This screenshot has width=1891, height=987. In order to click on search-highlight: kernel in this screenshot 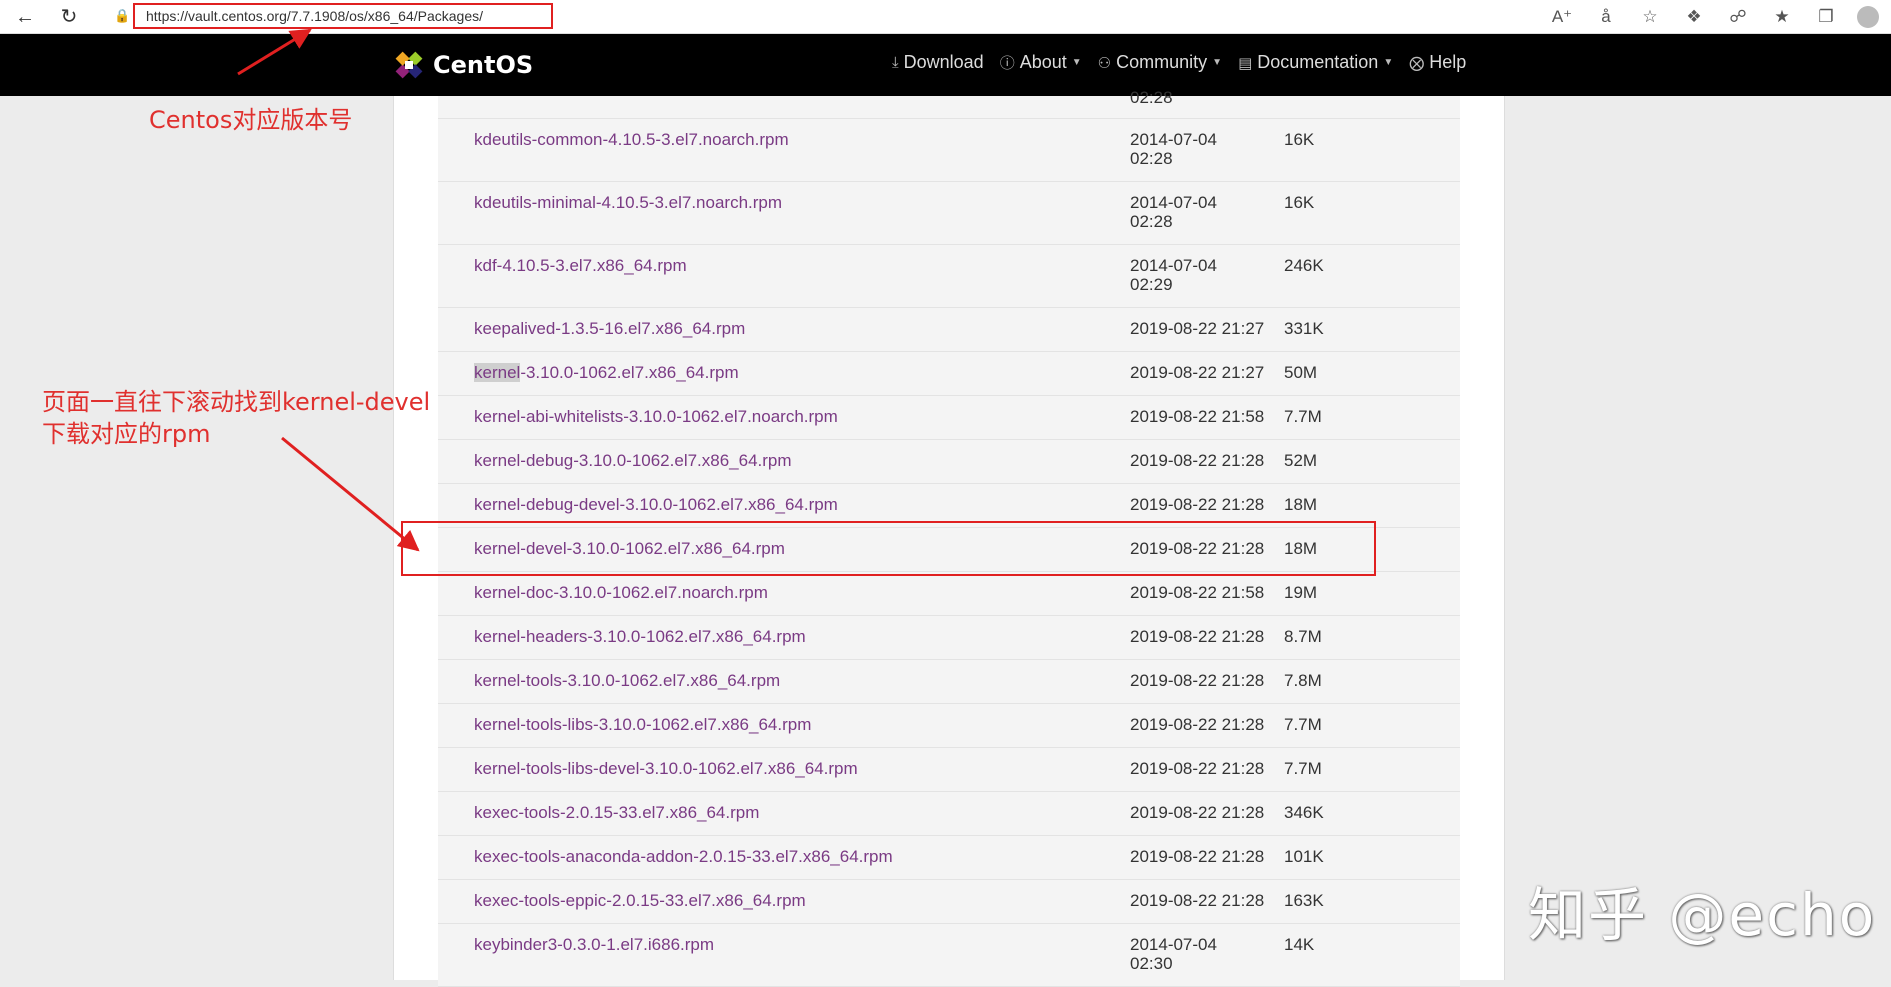, I will do `click(497, 372)`.